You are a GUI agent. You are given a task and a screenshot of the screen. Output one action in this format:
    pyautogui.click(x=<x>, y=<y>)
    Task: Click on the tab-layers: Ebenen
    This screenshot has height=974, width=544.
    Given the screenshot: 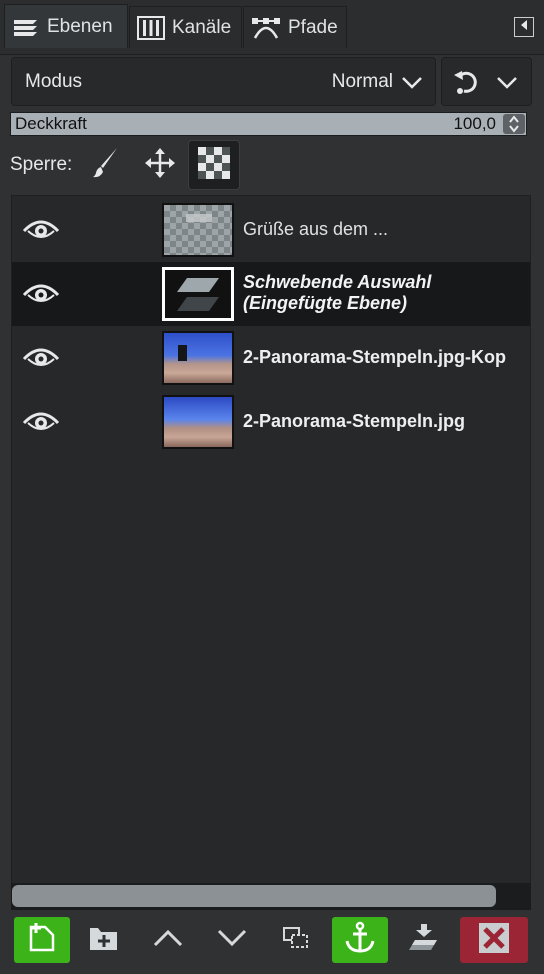 What is the action you would take?
    pyautogui.click(x=66, y=26)
    